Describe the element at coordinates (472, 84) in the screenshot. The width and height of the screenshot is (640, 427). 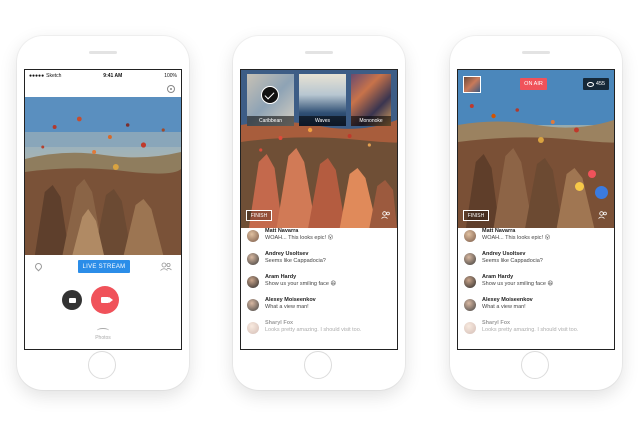
I see `streamer-avatar` at that location.